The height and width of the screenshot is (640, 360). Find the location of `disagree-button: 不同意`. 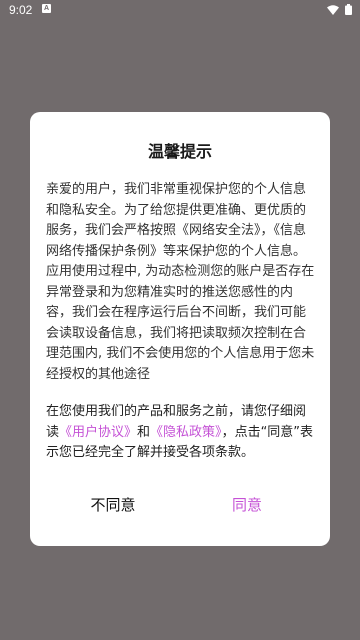

disagree-button: 不同意 is located at coordinates (113, 505).